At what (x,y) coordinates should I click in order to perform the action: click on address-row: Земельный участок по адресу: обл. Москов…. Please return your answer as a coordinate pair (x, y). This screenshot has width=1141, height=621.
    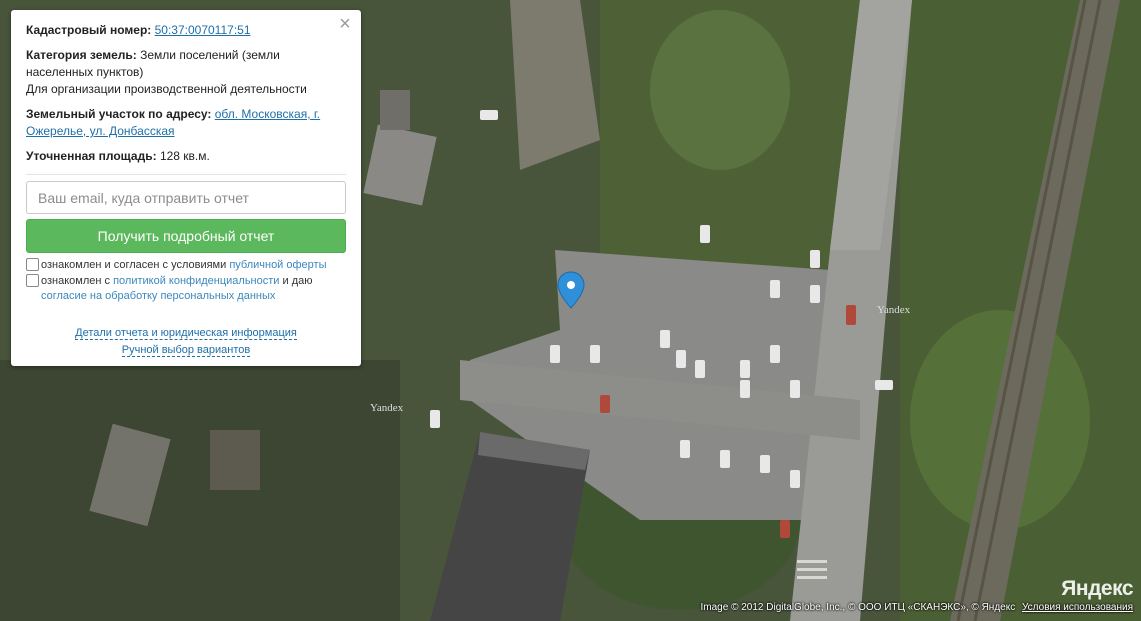
    Looking at the image, I should click on (184, 123).